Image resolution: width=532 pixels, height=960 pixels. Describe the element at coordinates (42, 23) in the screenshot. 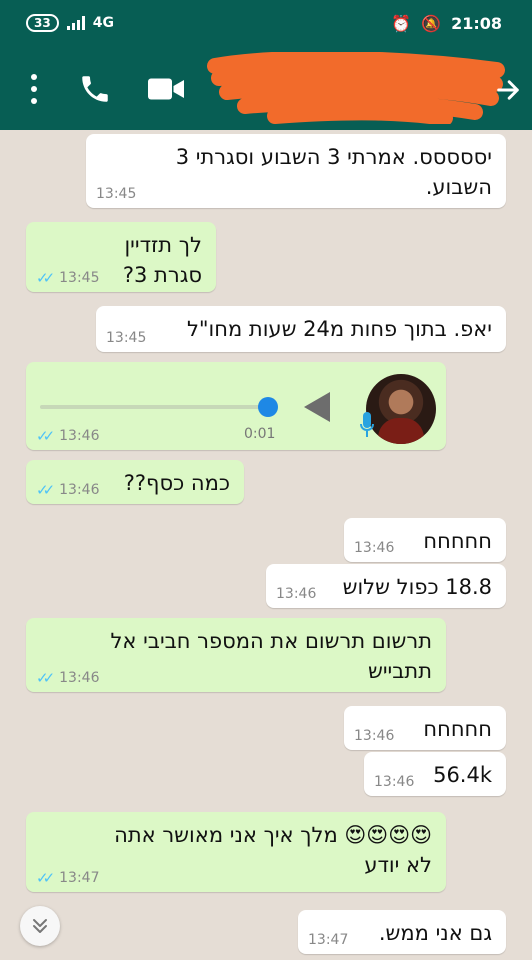

I see `battery-badge: 33` at that location.